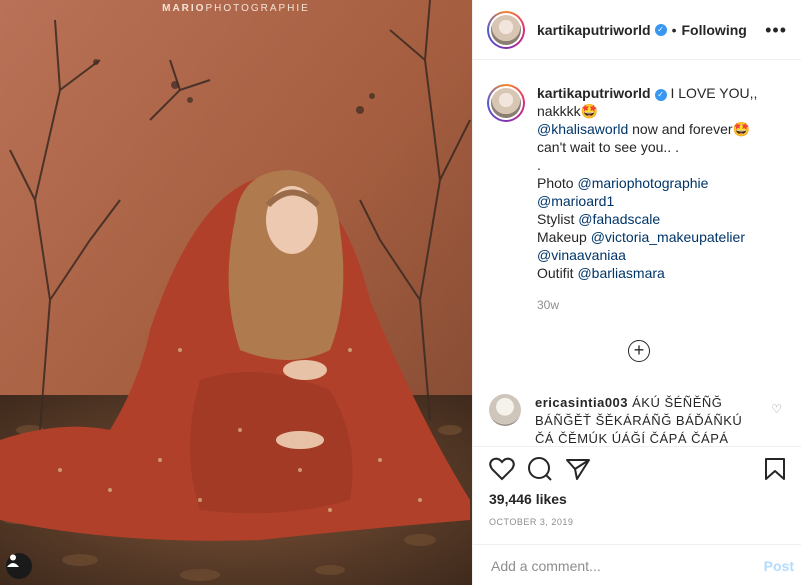  Describe the element at coordinates (557, 183) in the screenshot. I see `photo-label: Photo` at that location.